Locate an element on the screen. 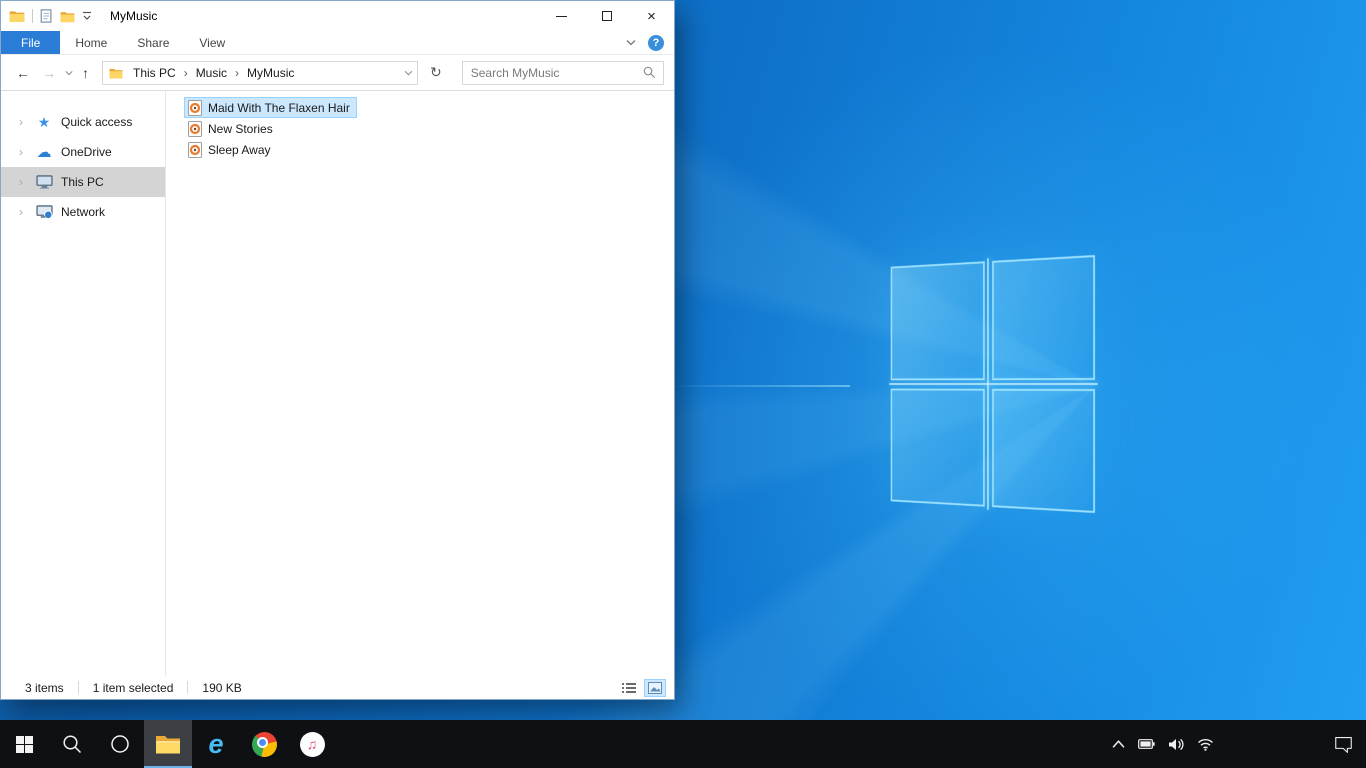 The height and width of the screenshot is (768, 1366). taskbar-itunes-button: ♫ is located at coordinates (312, 744).